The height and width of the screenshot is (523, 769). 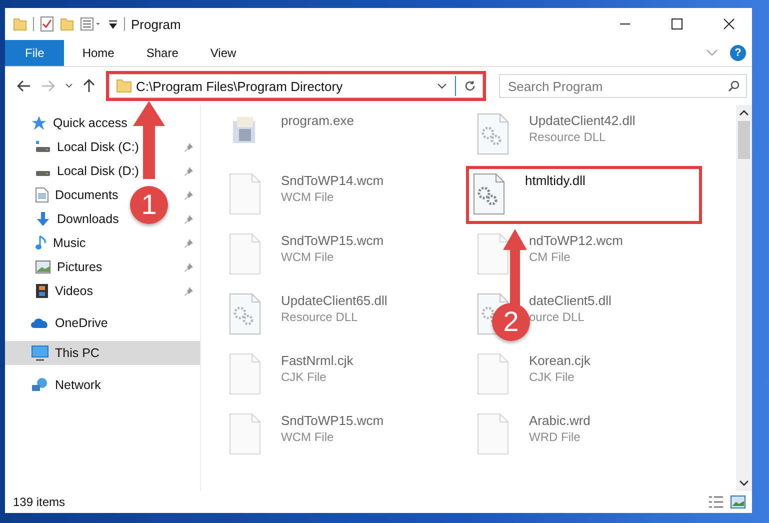 I want to click on customize-dropdown-icon, so click(x=113, y=24).